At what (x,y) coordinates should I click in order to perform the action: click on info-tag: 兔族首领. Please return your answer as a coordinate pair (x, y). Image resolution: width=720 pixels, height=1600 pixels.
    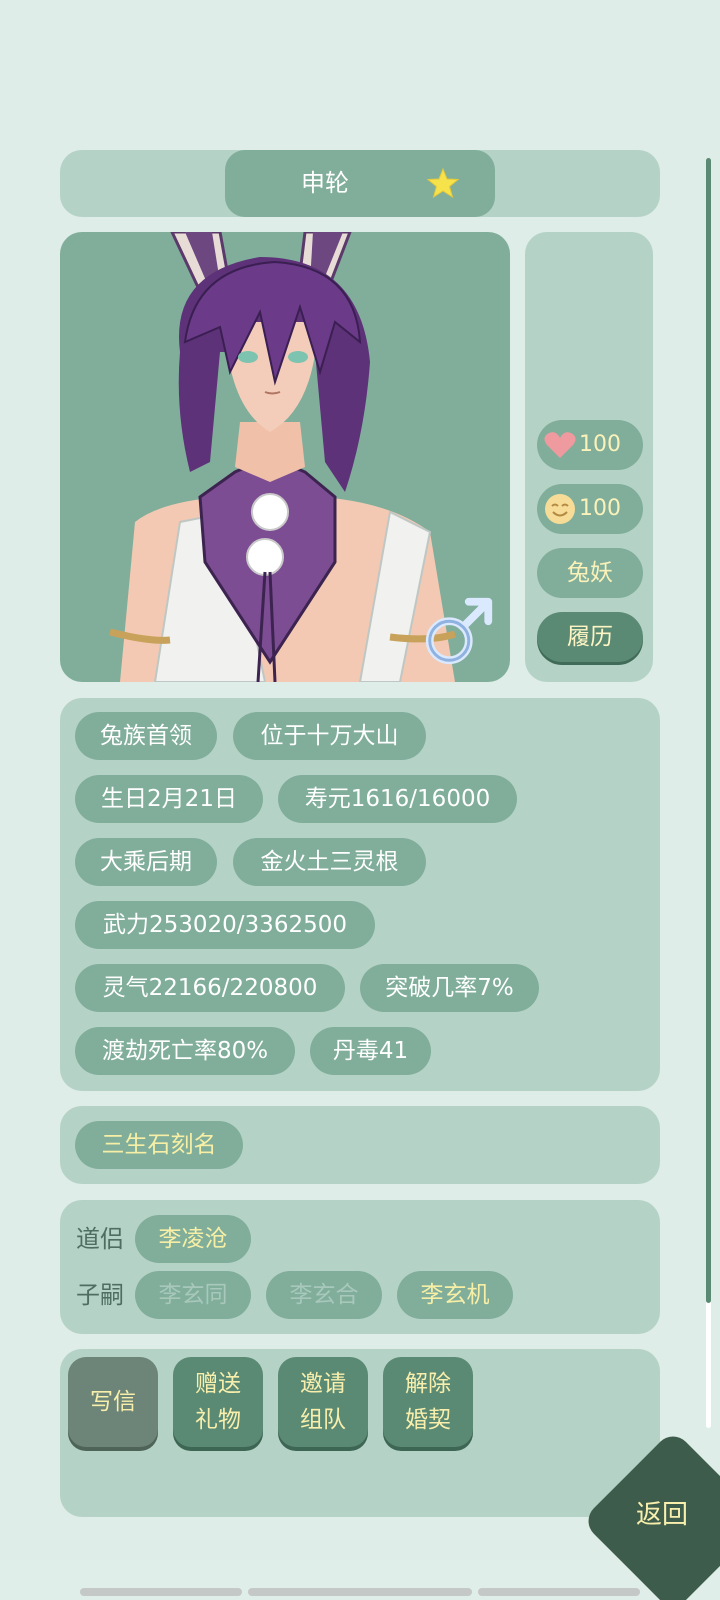
    Looking at the image, I should click on (146, 736).